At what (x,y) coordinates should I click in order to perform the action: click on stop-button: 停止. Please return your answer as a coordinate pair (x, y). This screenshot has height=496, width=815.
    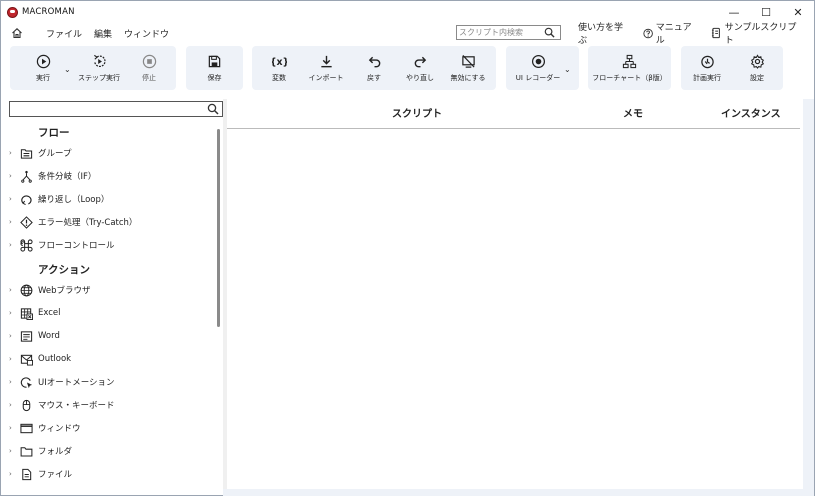
    Looking at the image, I should click on (149, 68).